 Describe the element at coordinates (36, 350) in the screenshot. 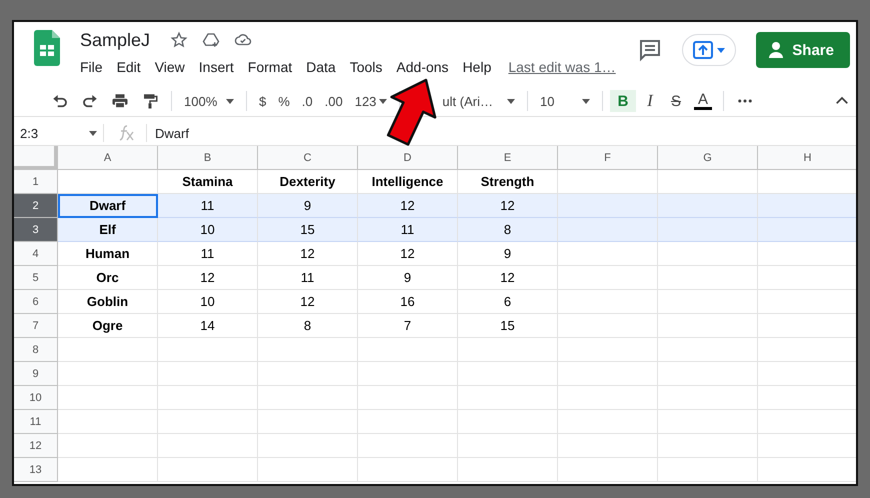

I see `row-header: 8` at that location.